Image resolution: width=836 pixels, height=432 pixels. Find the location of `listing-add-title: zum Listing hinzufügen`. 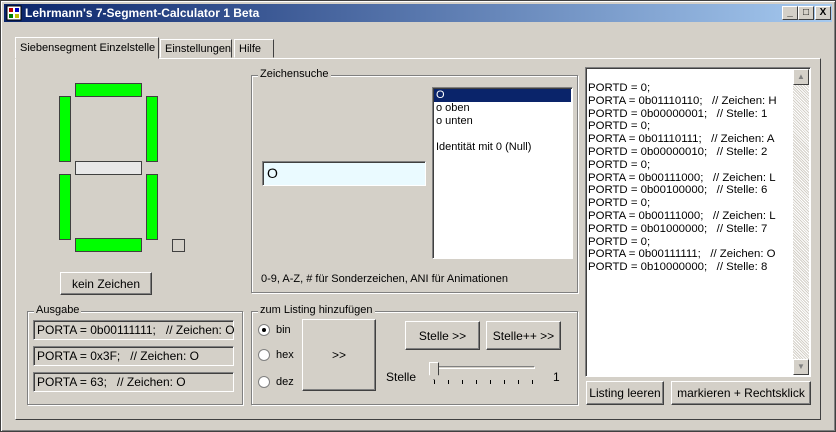

listing-add-title: zum Listing hinzufügen is located at coordinates (316, 310).